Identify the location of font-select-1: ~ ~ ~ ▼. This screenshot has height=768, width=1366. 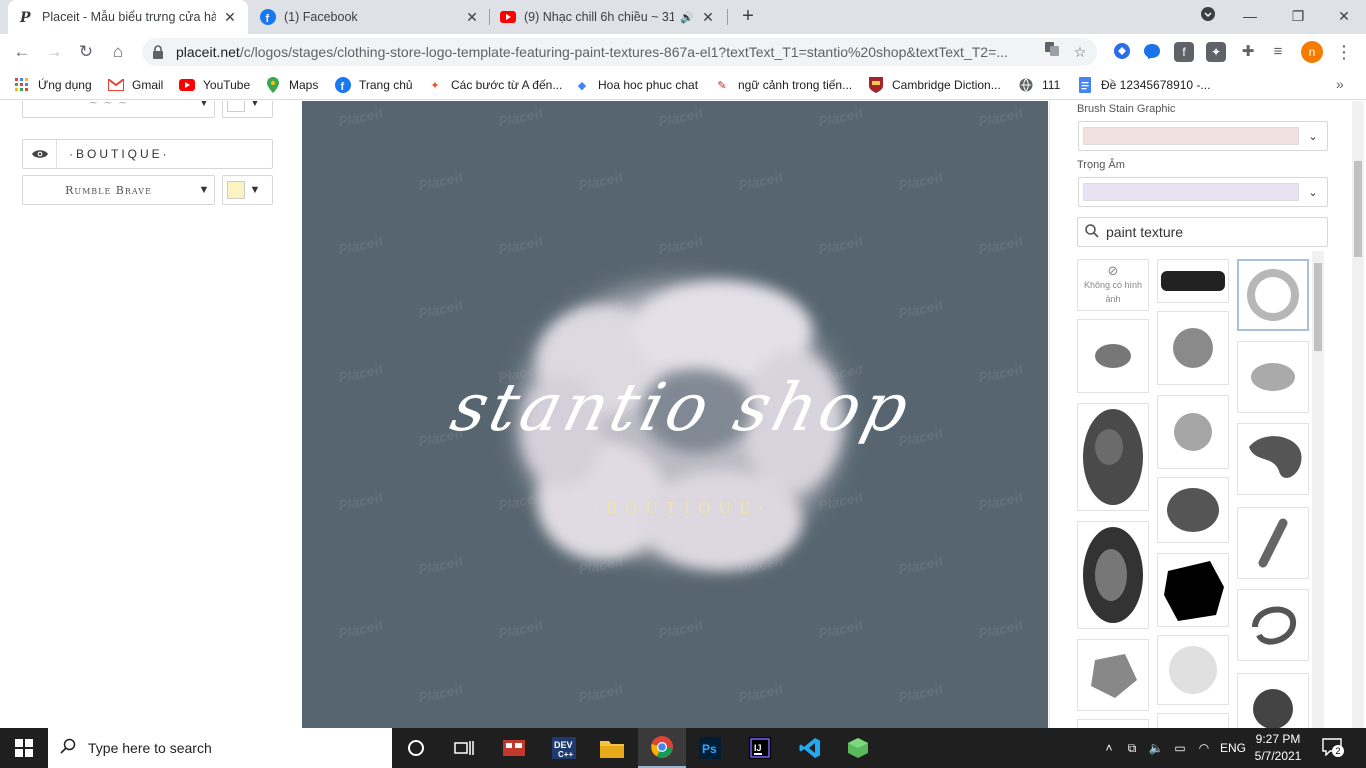
(118, 109).